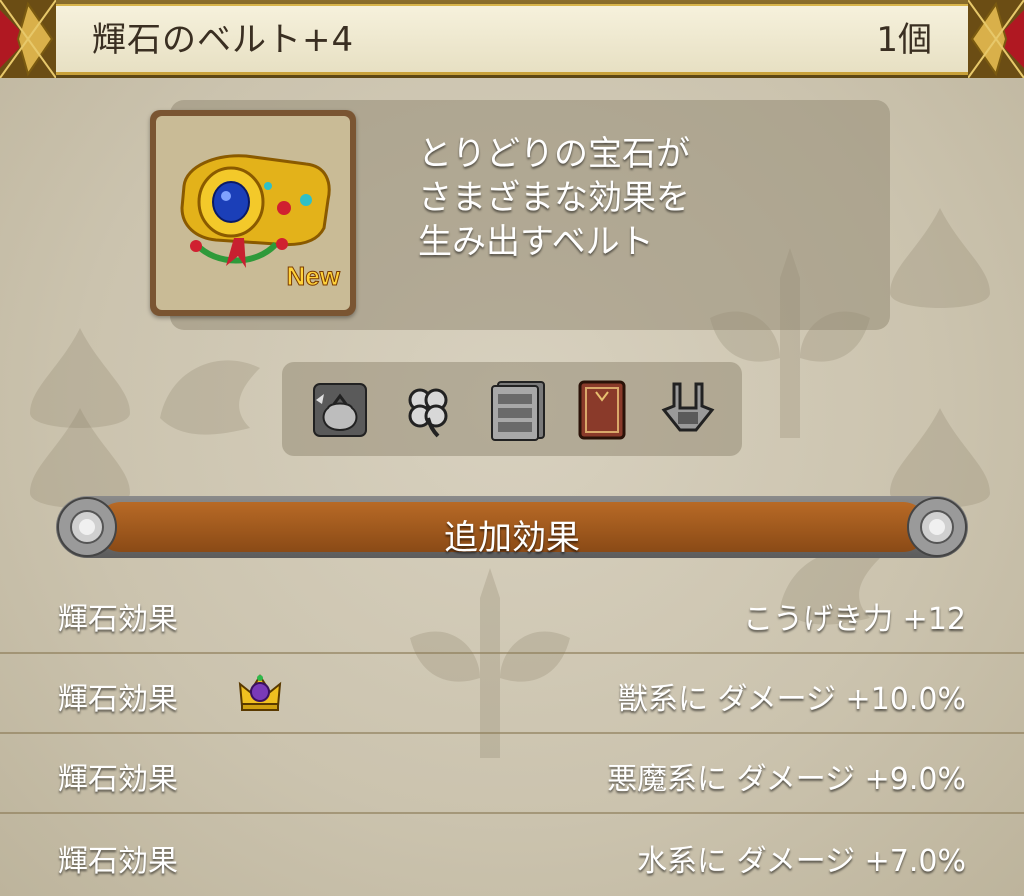  Describe the element at coordinates (602, 410) in the screenshot. I see `book-icon` at that location.